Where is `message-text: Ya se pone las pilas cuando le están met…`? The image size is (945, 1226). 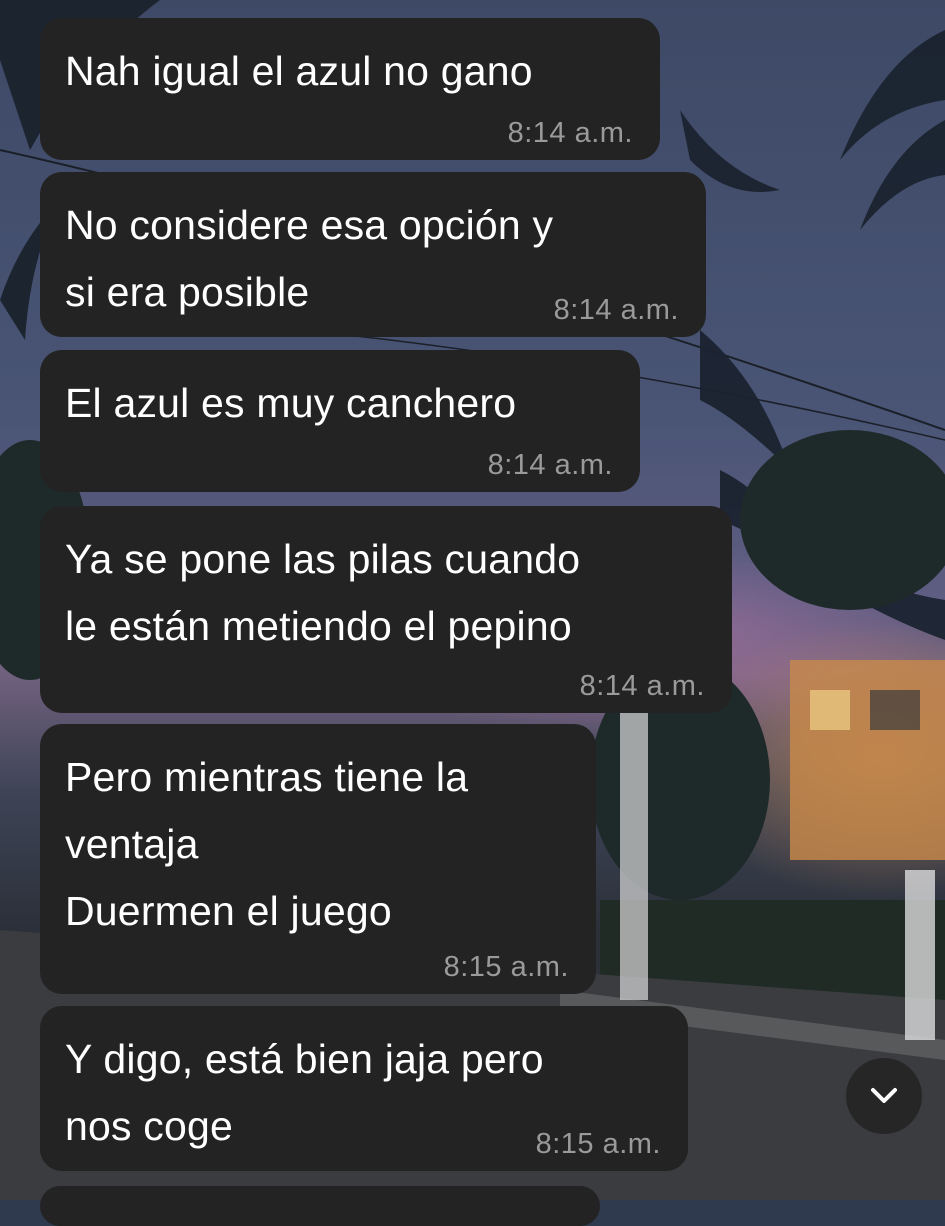 message-text: Ya se pone las pilas cuando le están met… is located at coordinates (323, 592).